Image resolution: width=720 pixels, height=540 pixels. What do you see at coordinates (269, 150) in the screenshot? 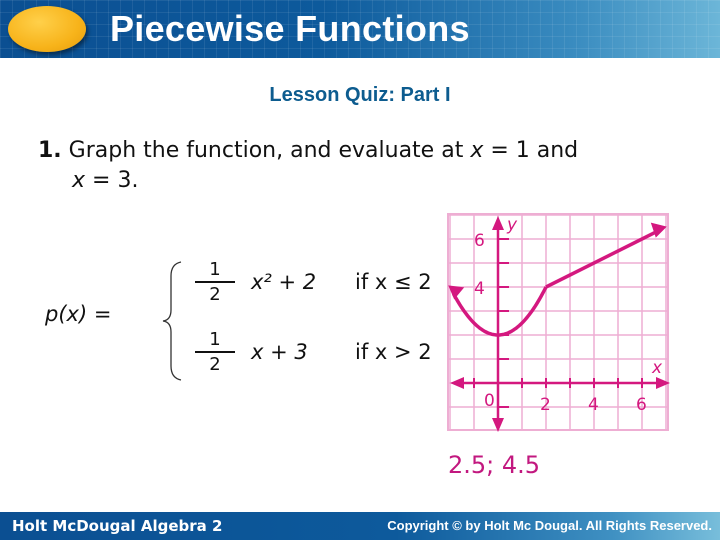
I see `question-text-1: Graph the function, and evaluate at` at bounding box center [269, 150].